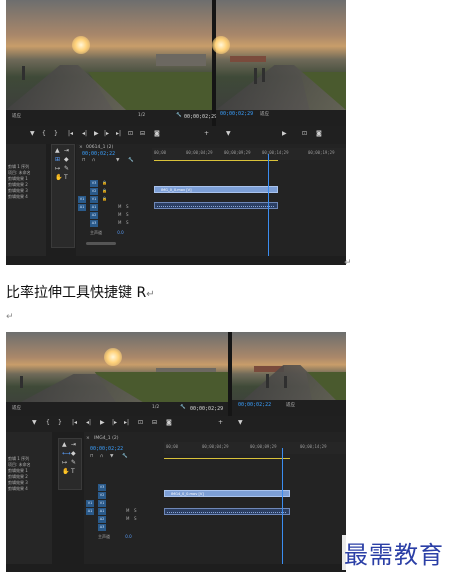 The image size is (451, 576). What do you see at coordinates (66, 453) in the screenshot?
I see `rate-stretch-tool-icon: ⟷` at bounding box center [66, 453].